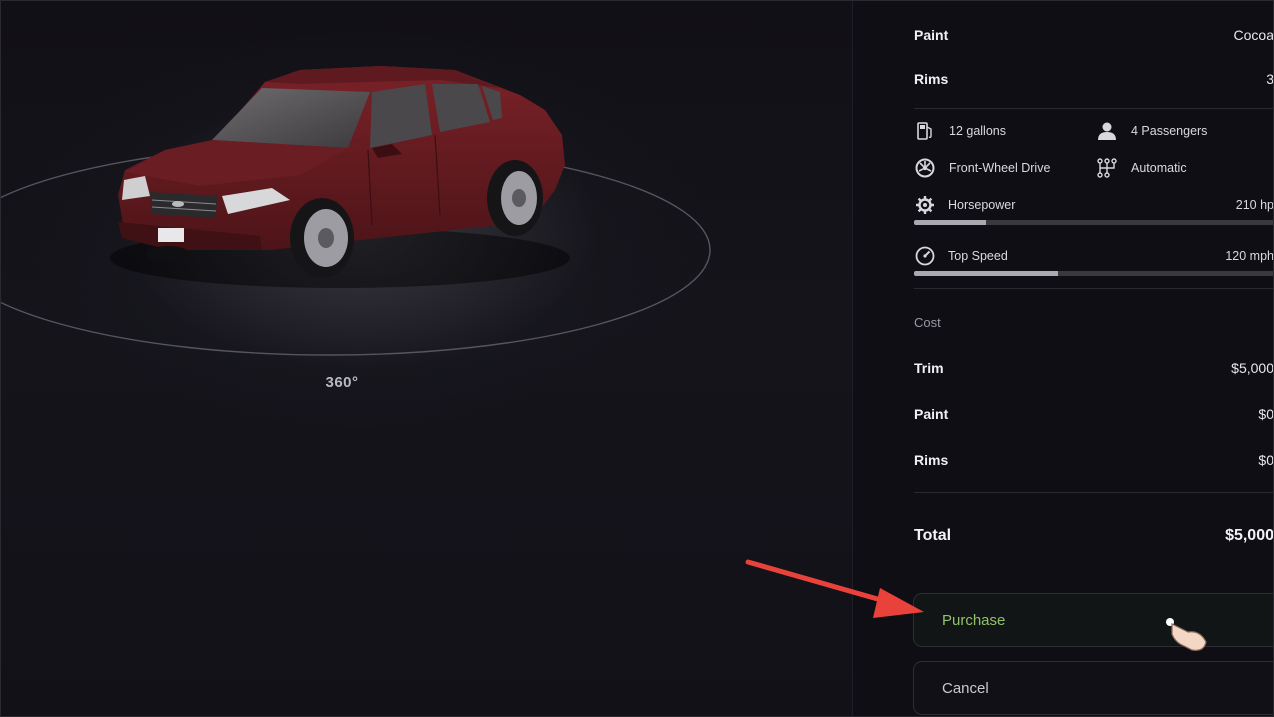  Describe the element at coordinates (1094, 205) in the screenshot. I see `stat-horsepower: Horsepower 210 hp` at that location.